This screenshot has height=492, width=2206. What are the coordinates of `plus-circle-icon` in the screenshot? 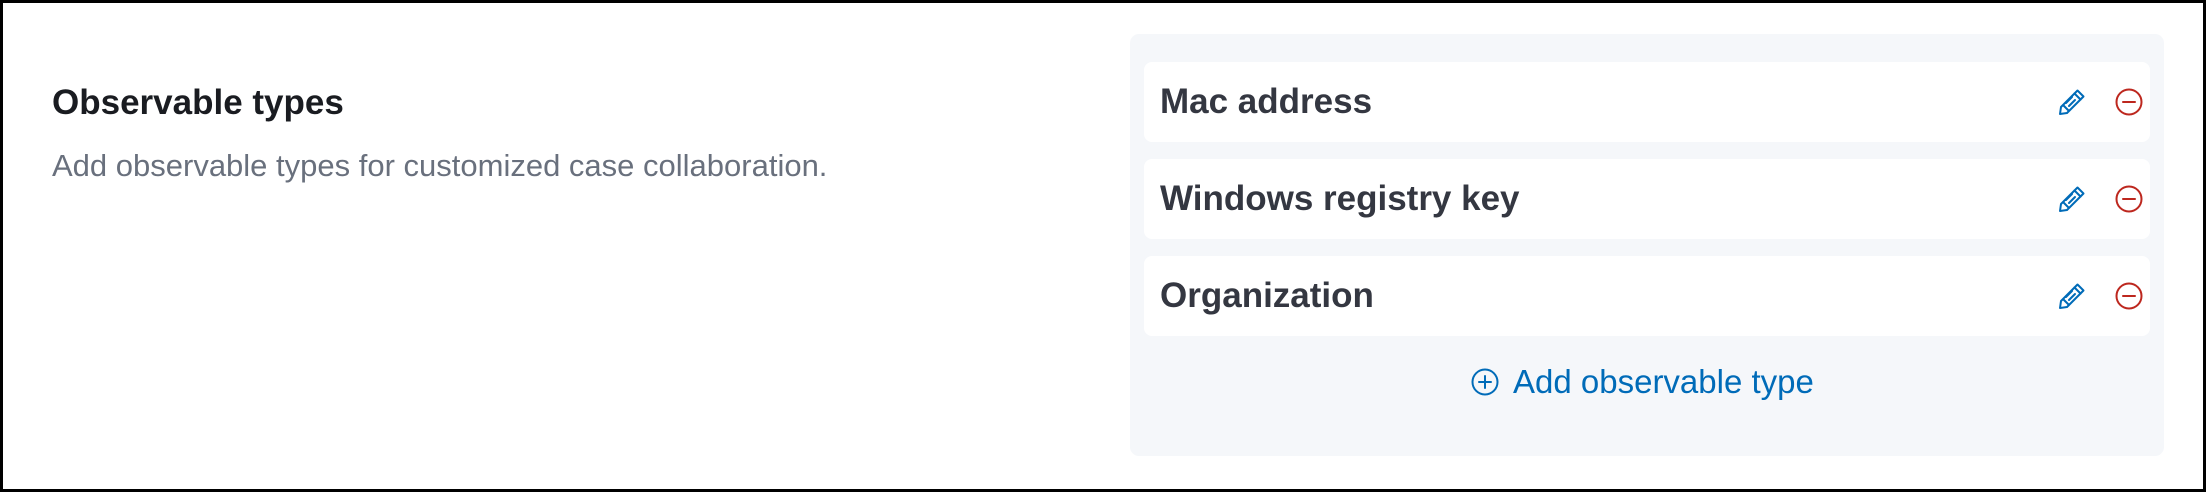 It's located at (1485, 382).